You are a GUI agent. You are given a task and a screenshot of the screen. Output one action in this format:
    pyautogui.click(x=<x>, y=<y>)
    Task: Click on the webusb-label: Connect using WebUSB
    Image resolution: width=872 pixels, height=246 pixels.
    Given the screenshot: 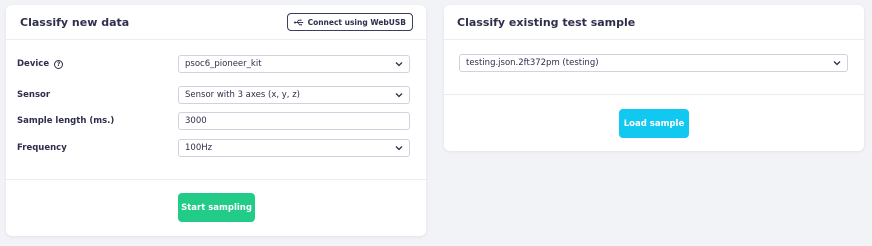 What is the action you would take?
    pyautogui.click(x=356, y=22)
    